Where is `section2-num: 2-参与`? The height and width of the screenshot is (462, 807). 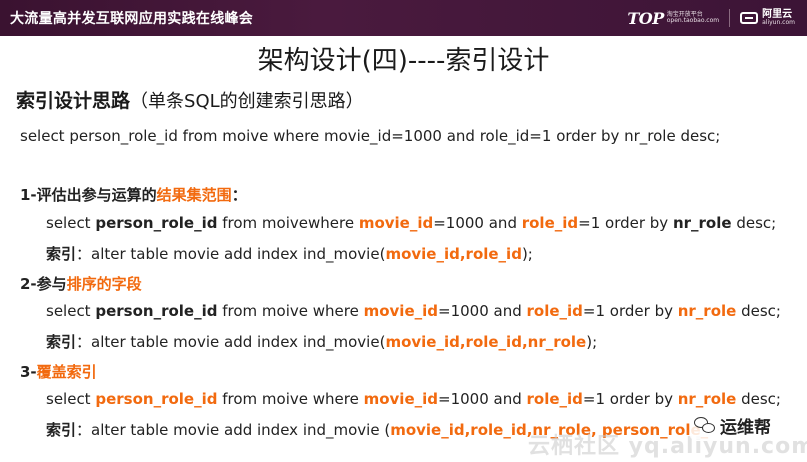 section2-num: 2-参与 is located at coordinates (43, 284).